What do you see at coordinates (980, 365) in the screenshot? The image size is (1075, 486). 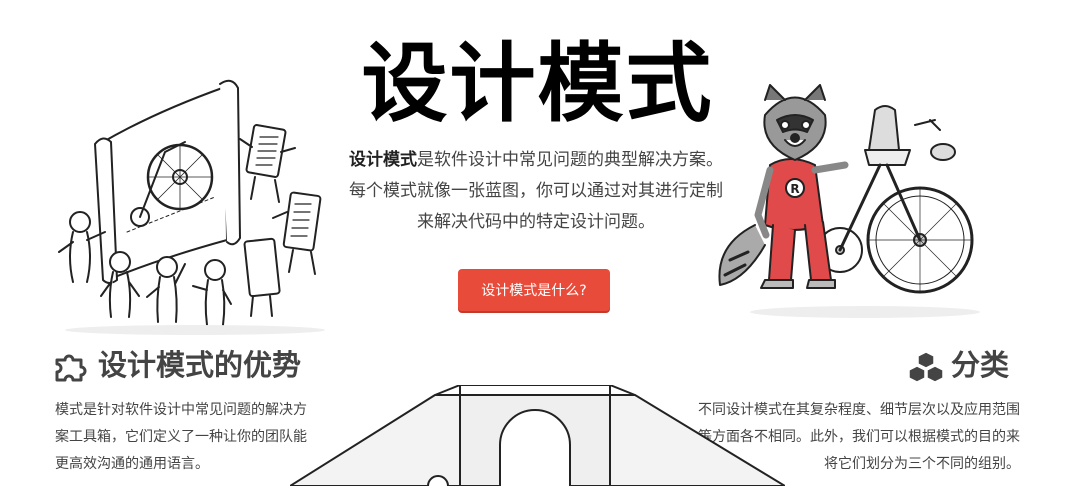 I see `classification-heading: 分类` at bounding box center [980, 365].